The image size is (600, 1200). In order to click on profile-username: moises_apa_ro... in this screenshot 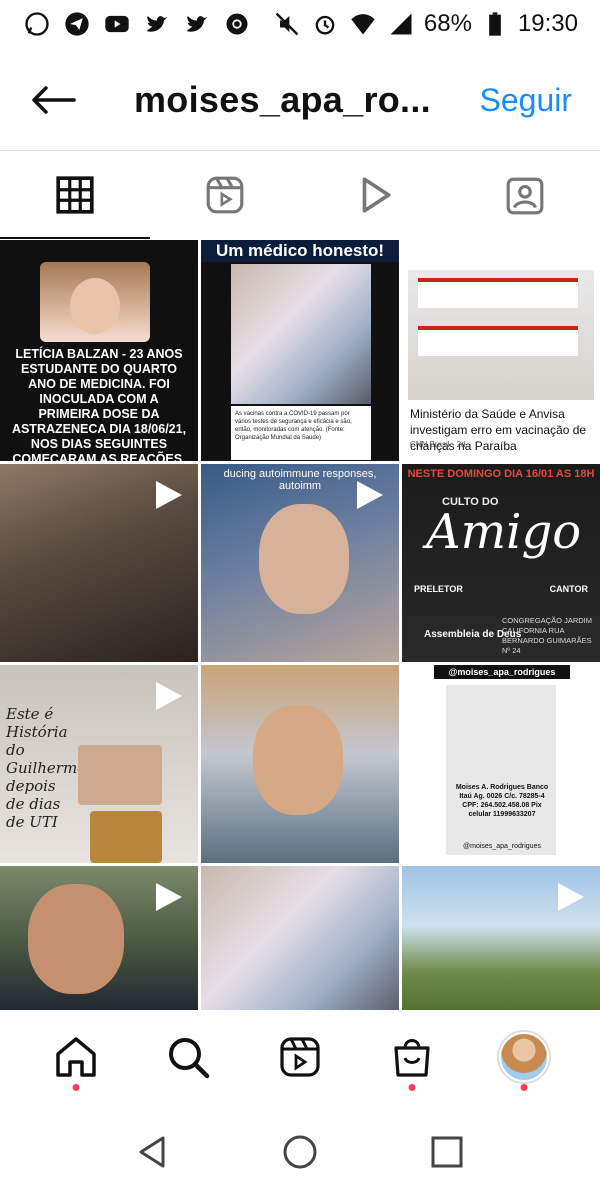, I will do `click(282, 99)`.